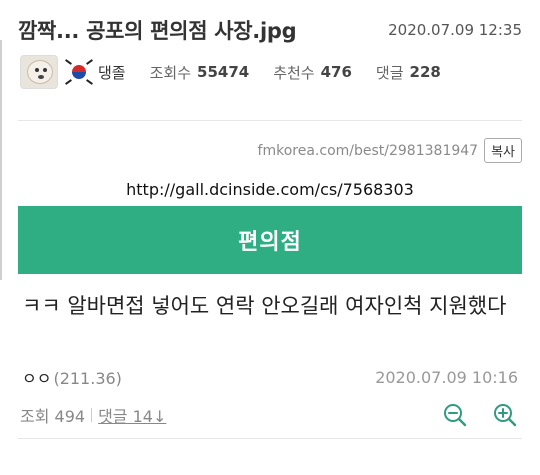  I want to click on source-row: fmkorea.com/best/2981381947 복사, so click(390, 150).